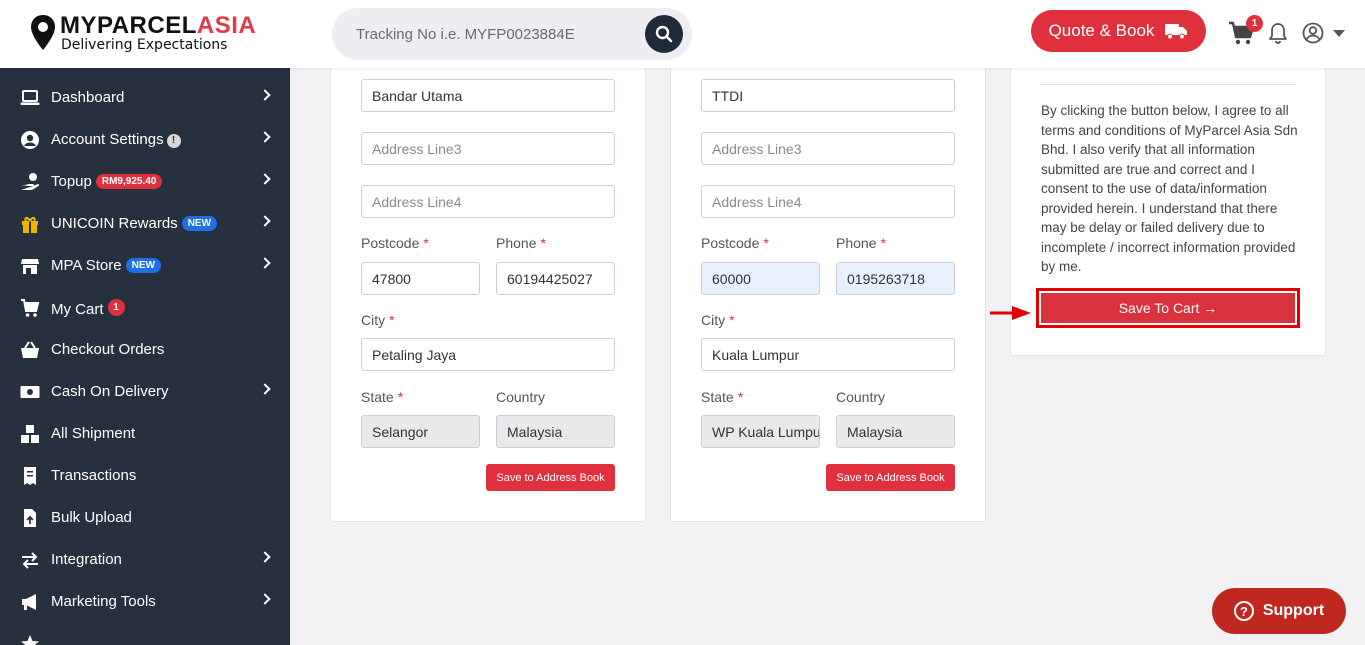 This screenshot has width=1365, height=645. What do you see at coordinates (43, 32) in the screenshot?
I see `location-pin-icon` at bounding box center [43, 32].